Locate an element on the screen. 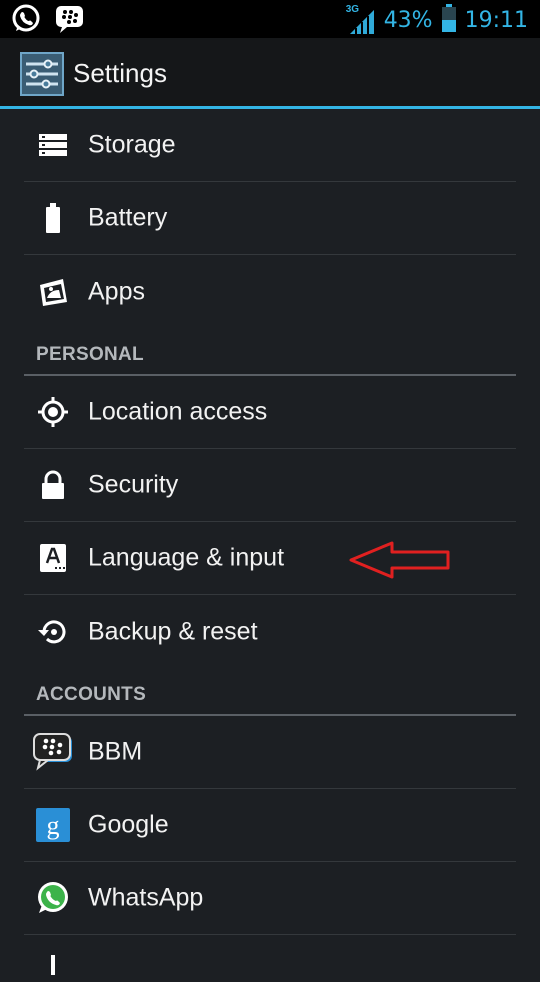 This screenshot has width=540, height=982. battery-status-icon is located at coordinates (449, 20).